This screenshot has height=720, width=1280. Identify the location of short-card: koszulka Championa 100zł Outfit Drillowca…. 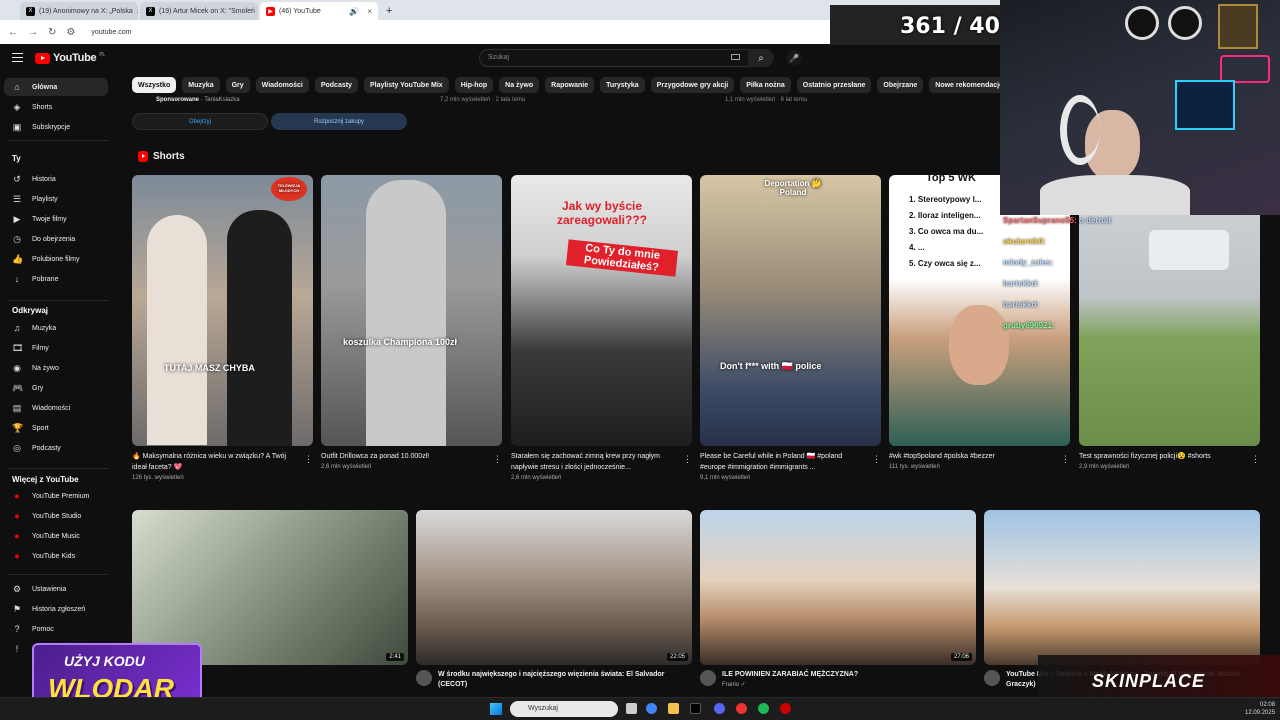
(411, 322).